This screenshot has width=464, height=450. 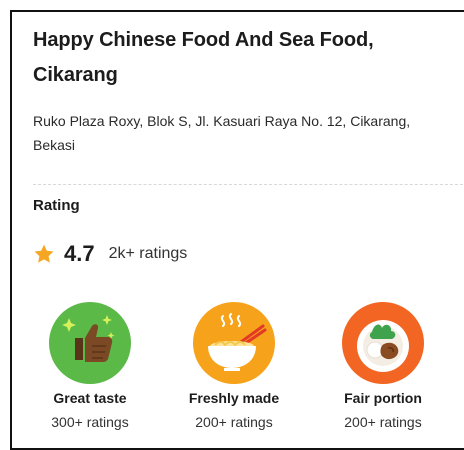 What do you see at coordinates (56, 205) in the screenshot?
I see `rating-heading: Rating` at bounding box center [56, 205].